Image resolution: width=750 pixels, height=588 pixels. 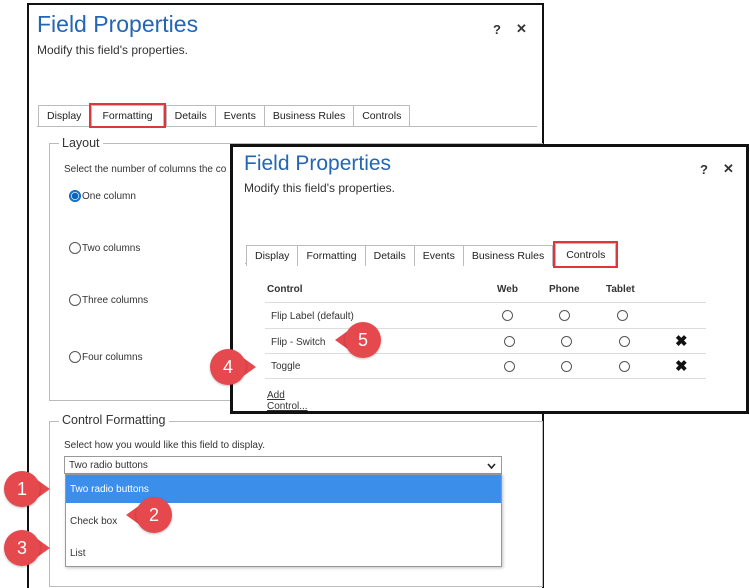 What do you see at coordinates (109, 489) in the screenshot?
I see `option-label: Two radio buttons` at bounding box center [109, 489].